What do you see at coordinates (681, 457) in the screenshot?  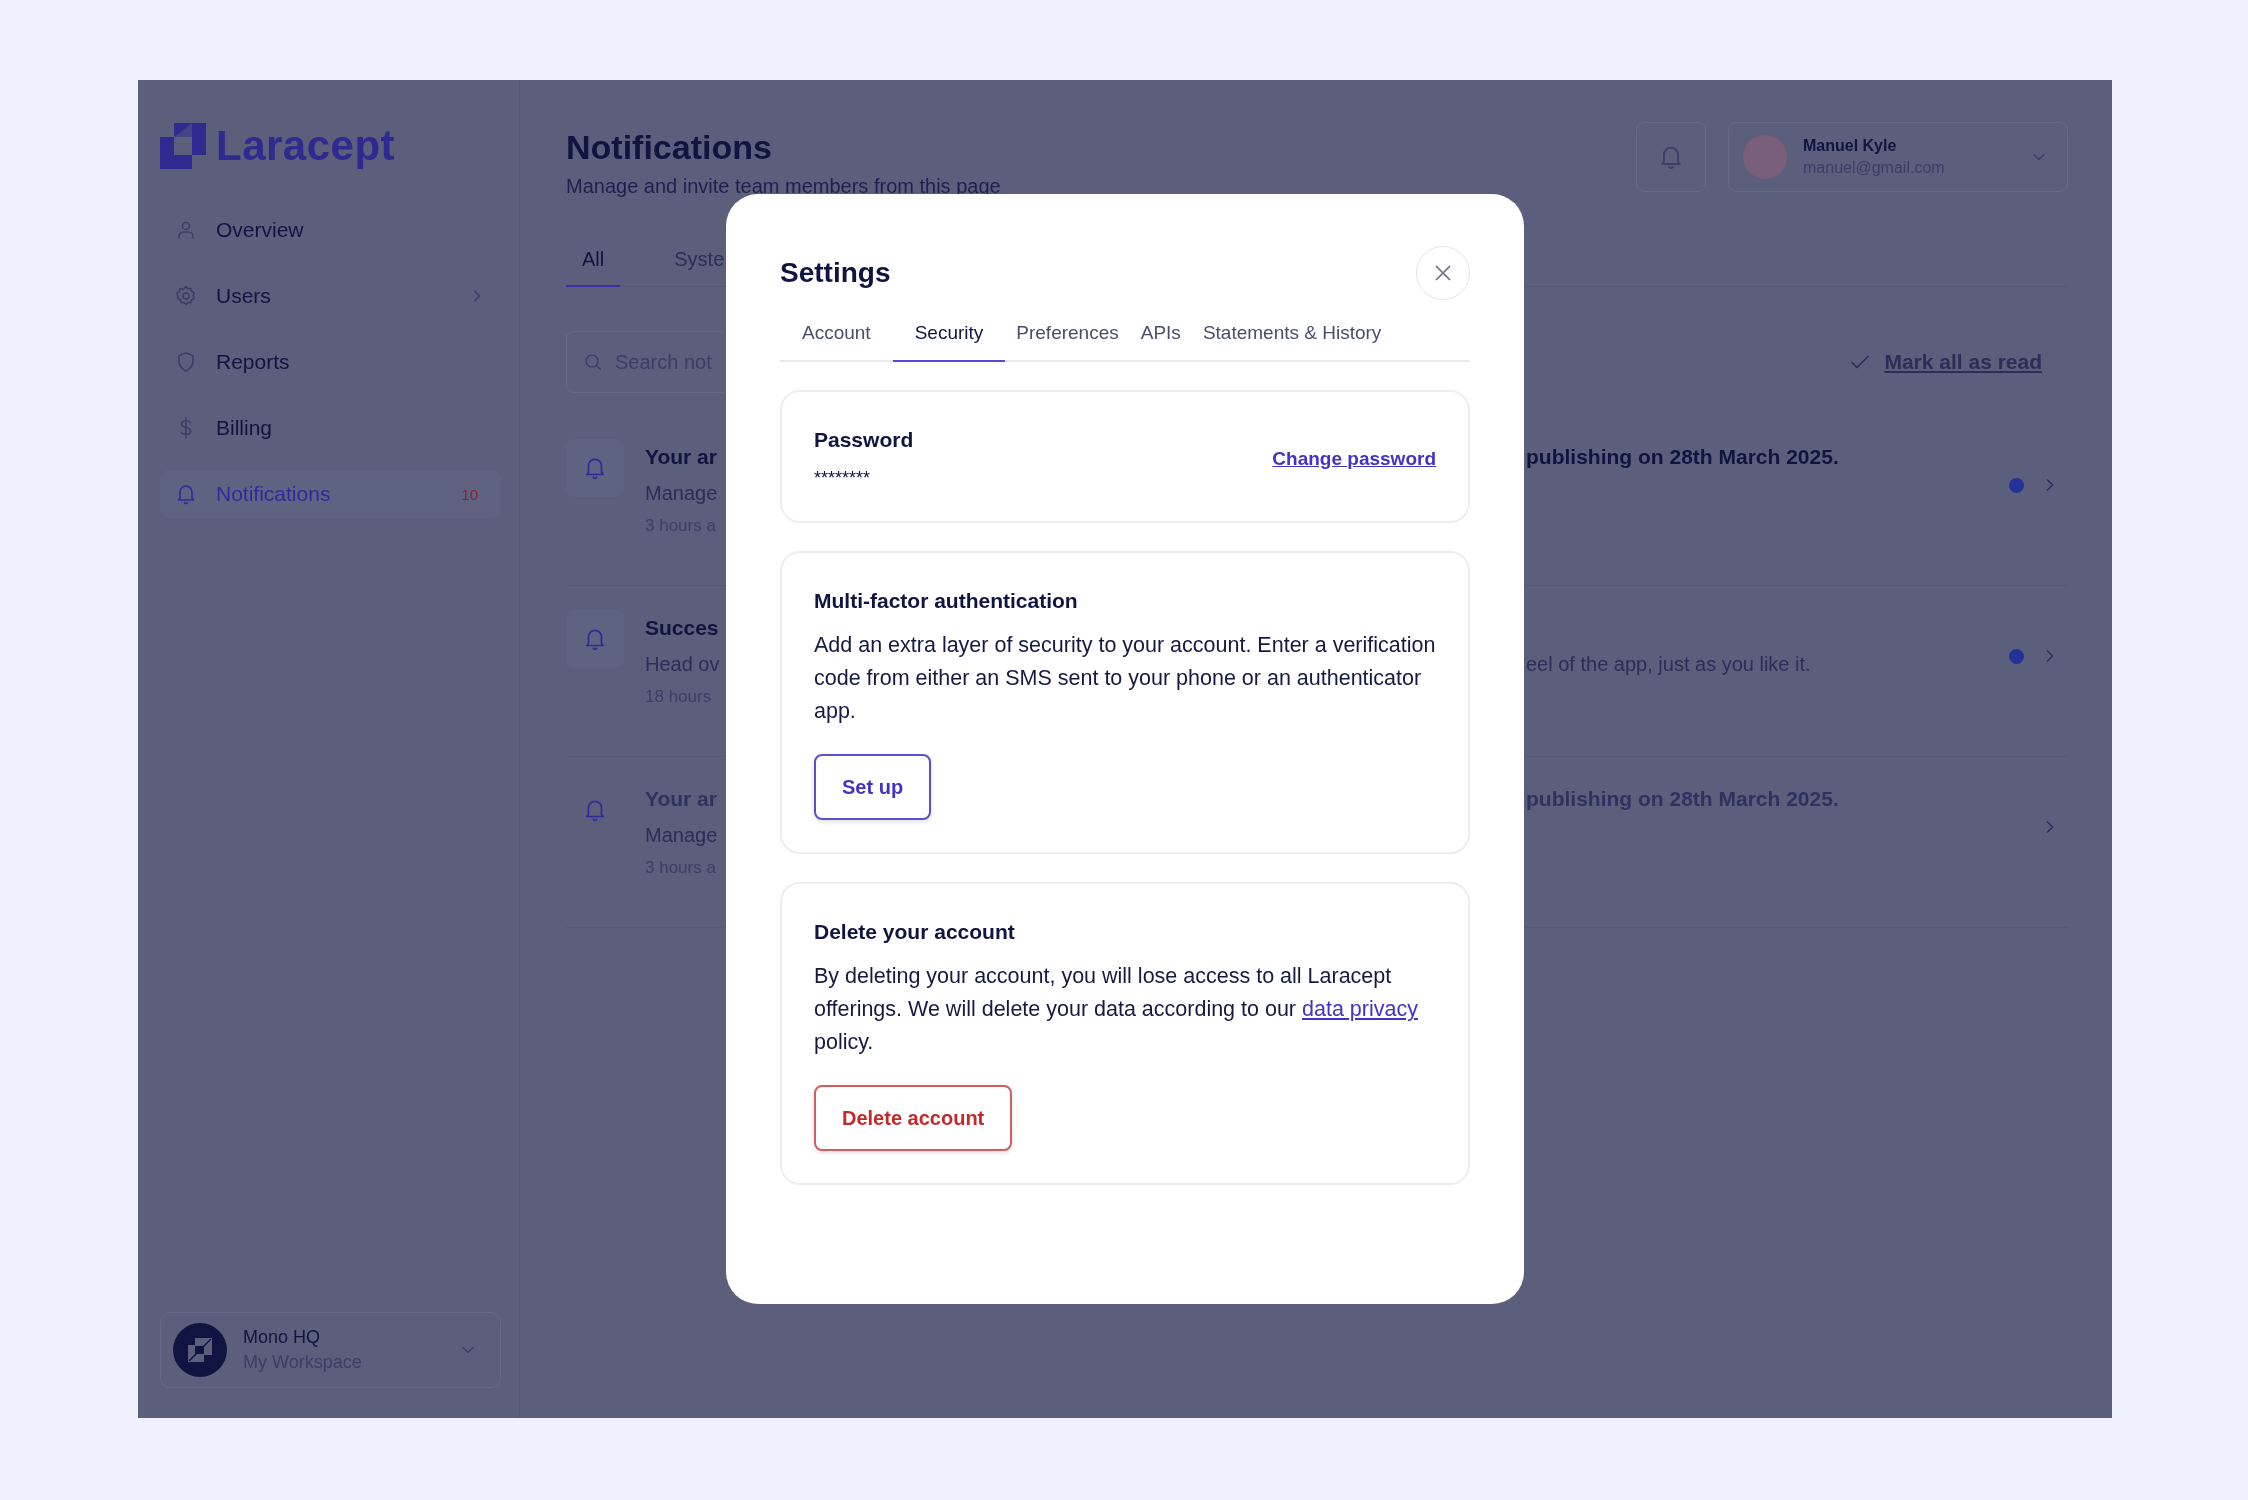 I see `notification-title: Your ar` at bounding box center [681, 457].